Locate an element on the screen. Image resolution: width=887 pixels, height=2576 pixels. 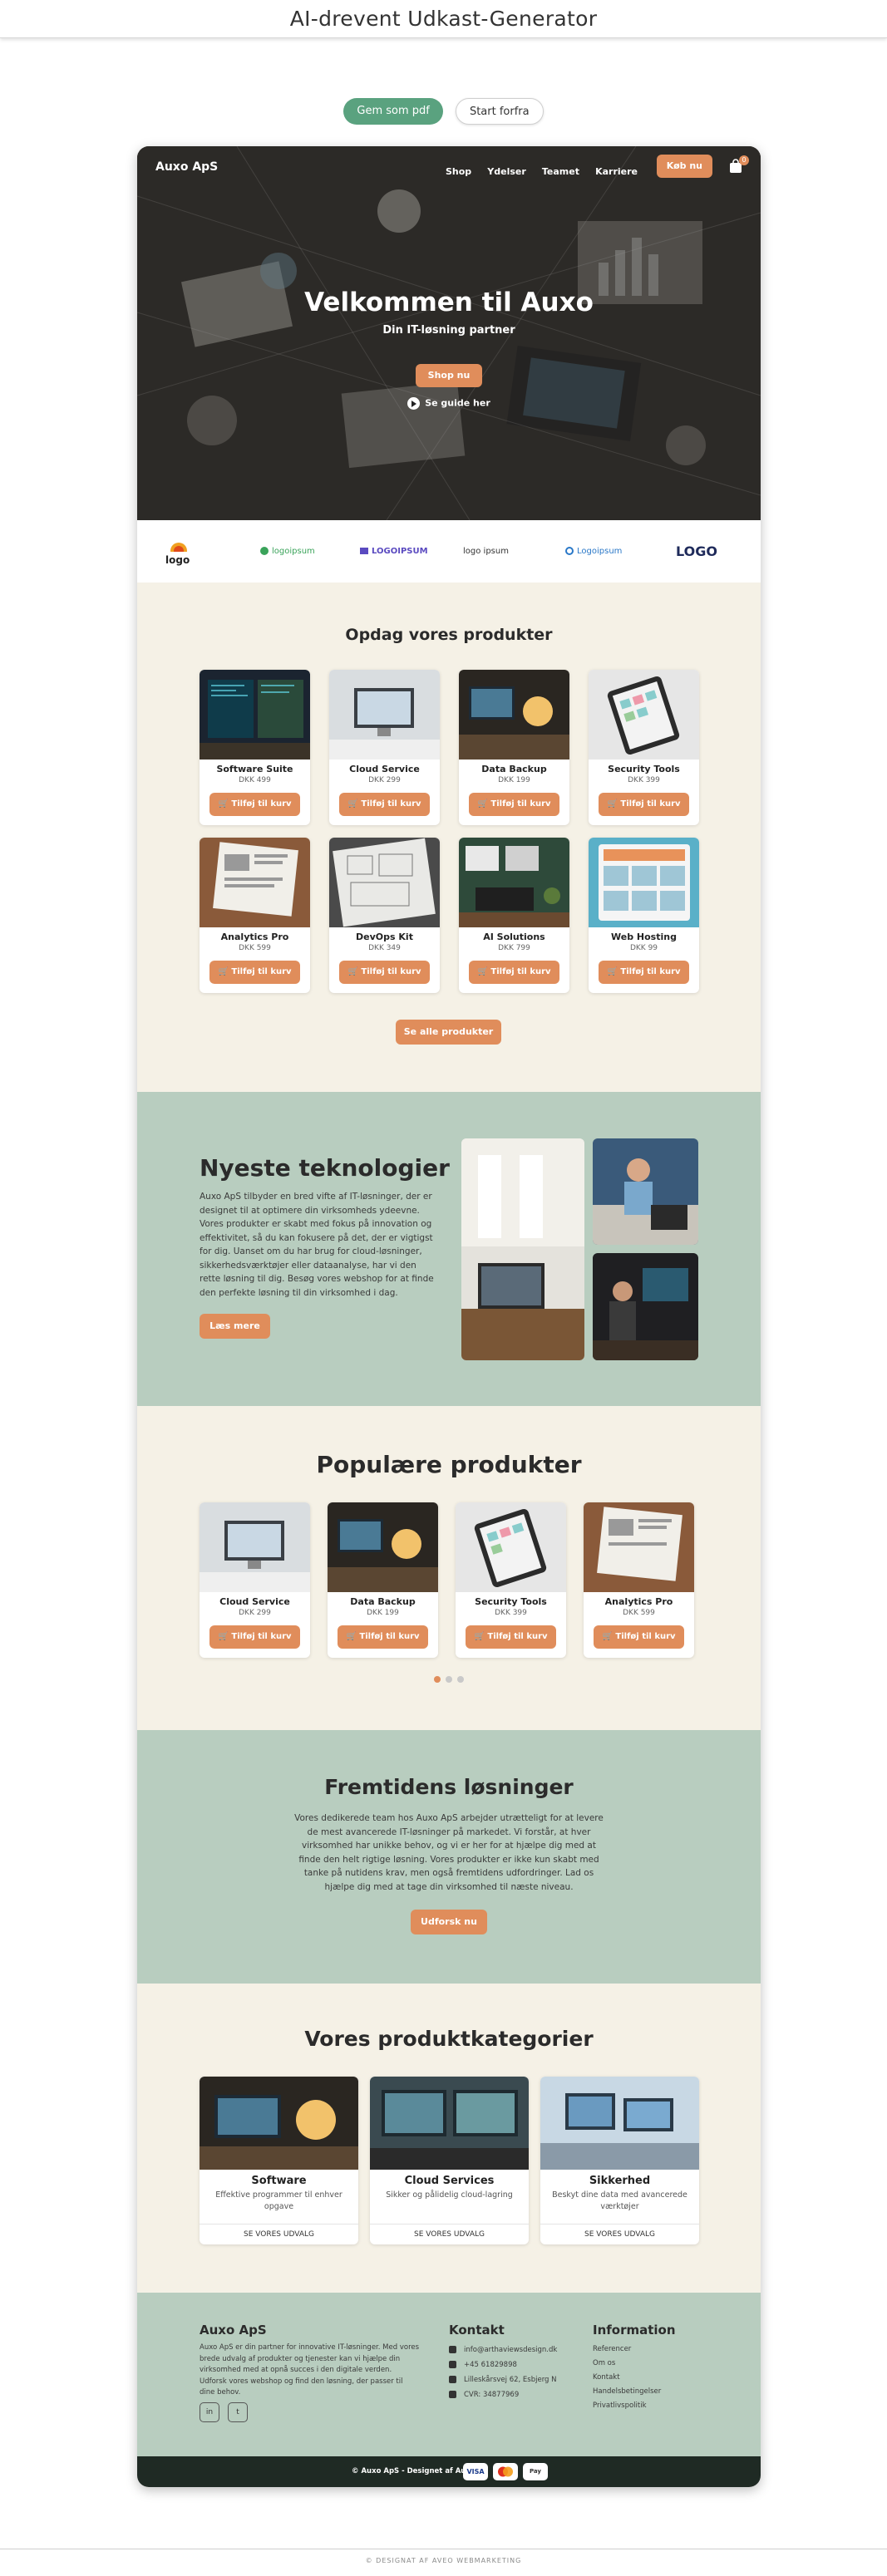
tech-image-person is located at coordinates (645, 1191).